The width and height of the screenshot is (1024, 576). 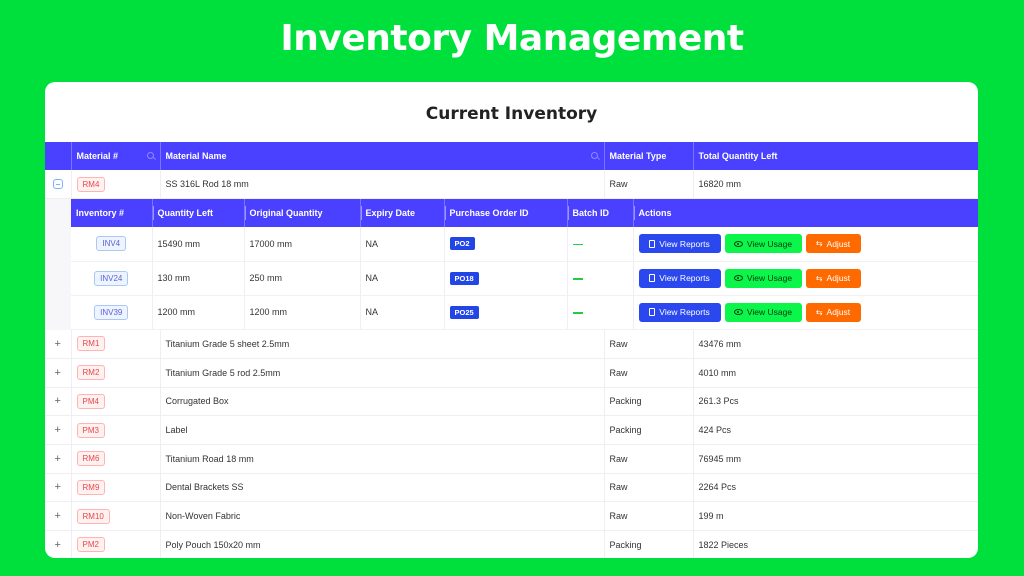 I want to click on inventory-tag: INV24, so click(x=111, y=278).